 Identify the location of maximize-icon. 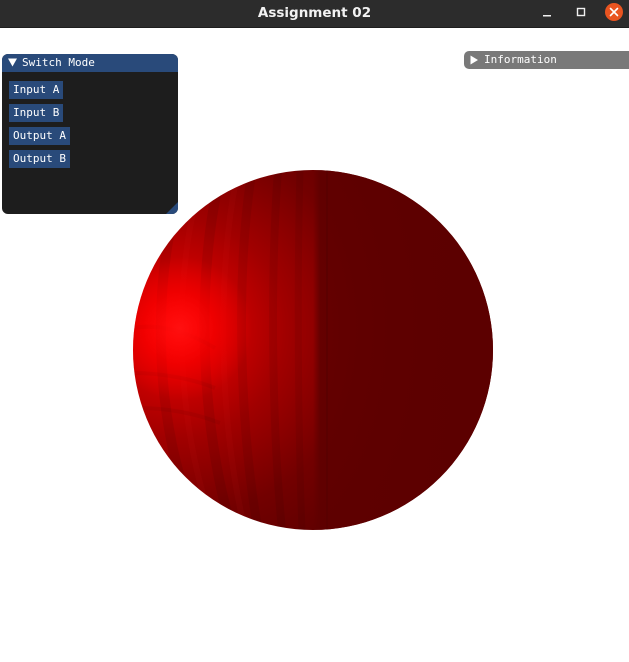
(581, 12).